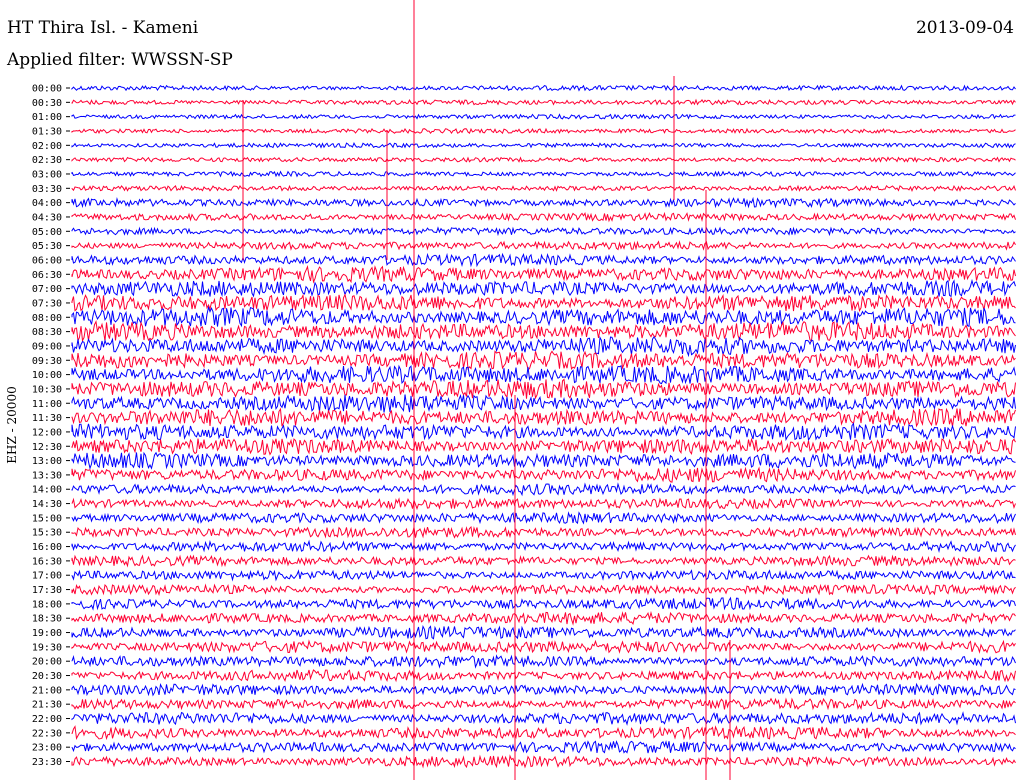  What do you see at coordinates (47, 203) in the screenshot?
I see `time-tick-label: 04:00` at bounding box center [47, 203].